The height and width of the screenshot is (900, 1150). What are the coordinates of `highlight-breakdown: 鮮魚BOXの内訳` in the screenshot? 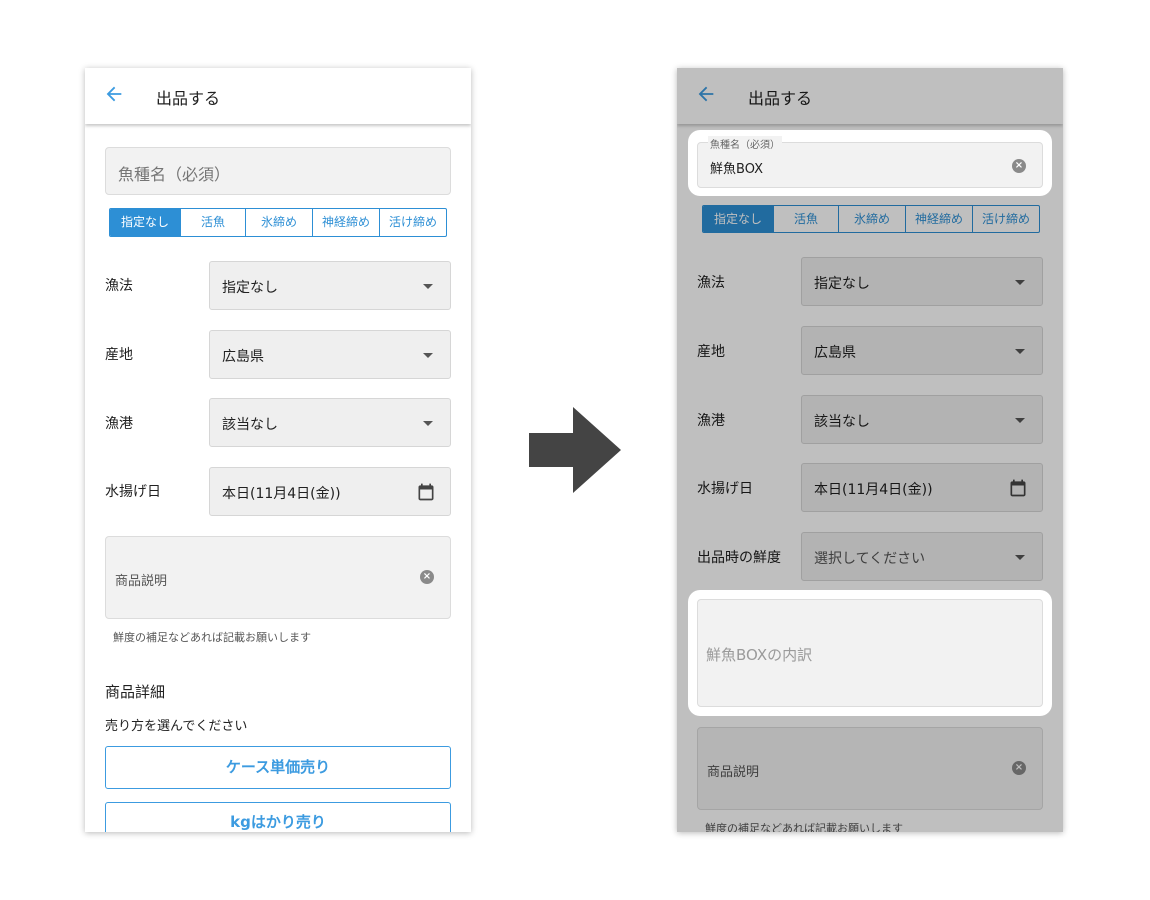 It's located at (870, 653).